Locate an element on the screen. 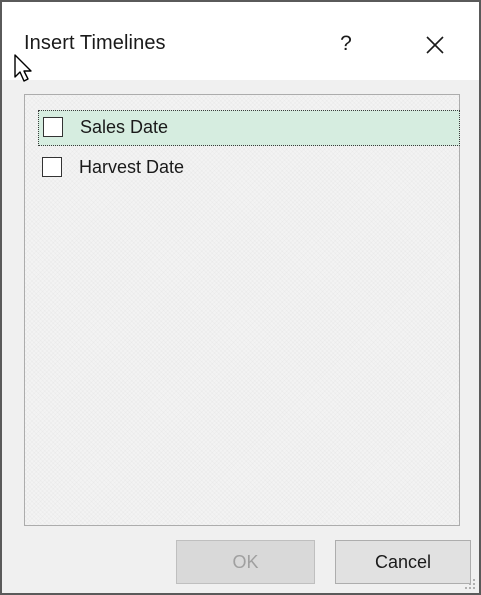 Image resolution: width=481 pixels, height=595 pixels. list-item-label: Harvest Date is located at coordinates (132, 167).